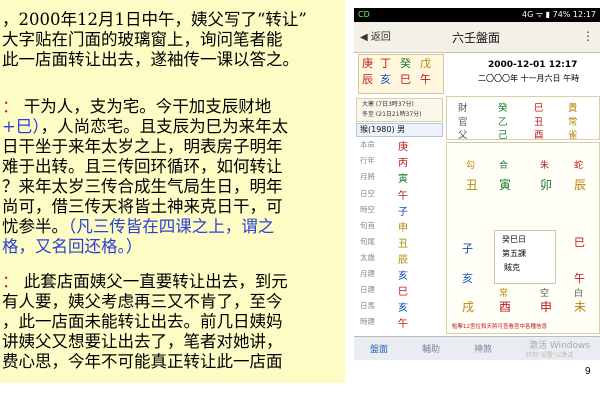 This screenshot has width=600, height=400. What do you see at coordinates (367, 241) in the screenshot?
I see `side-label: 旬尾` at bounding box center [367, 241].